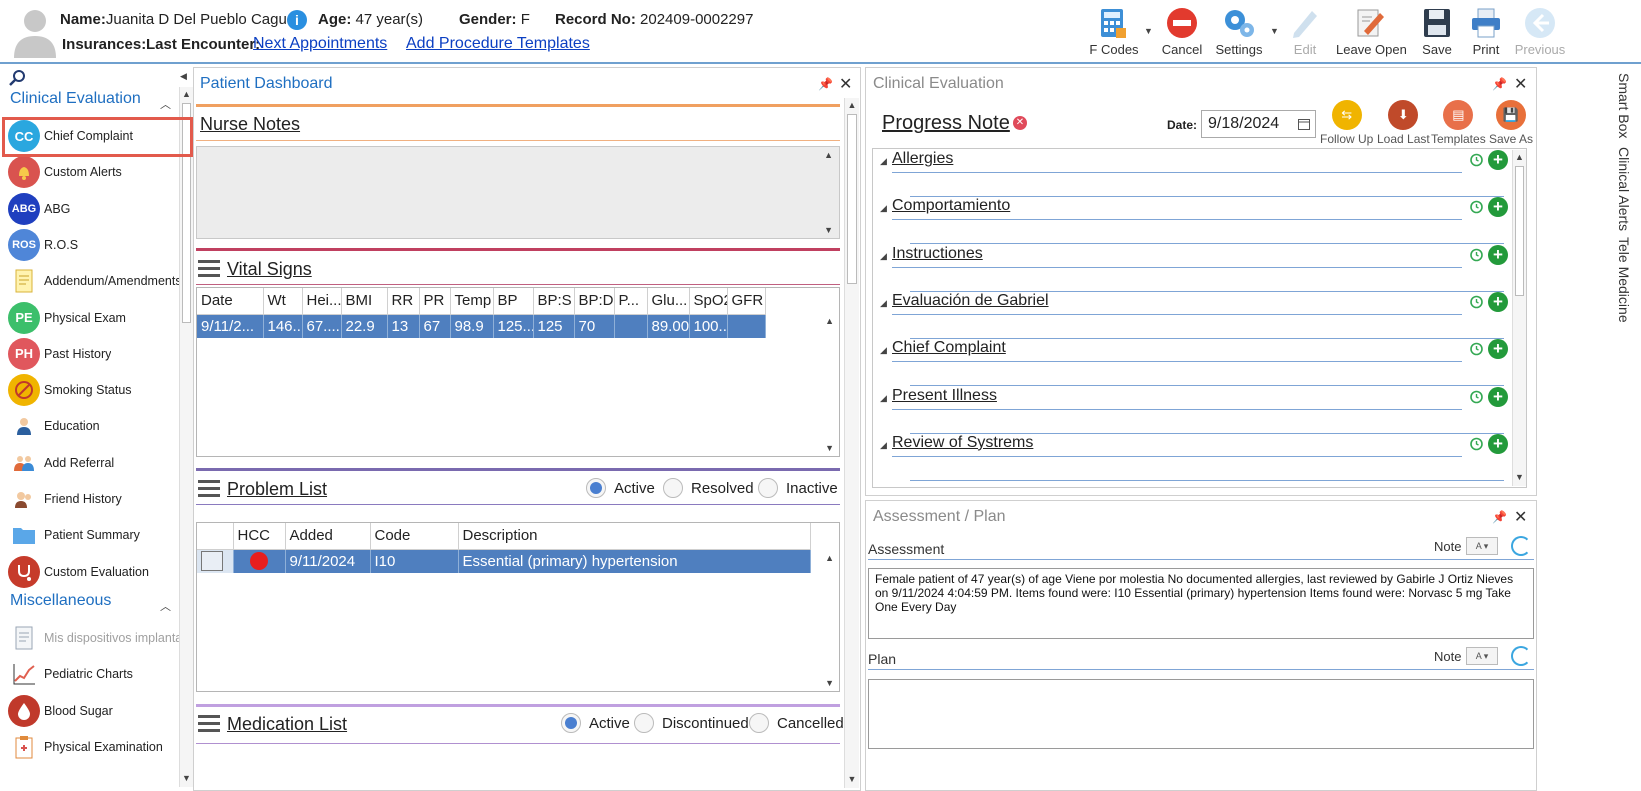  What do you see at coordinates (1437, 32) in the screenshot?
I see `save-button: Save` at bounding box center [1437, 32].